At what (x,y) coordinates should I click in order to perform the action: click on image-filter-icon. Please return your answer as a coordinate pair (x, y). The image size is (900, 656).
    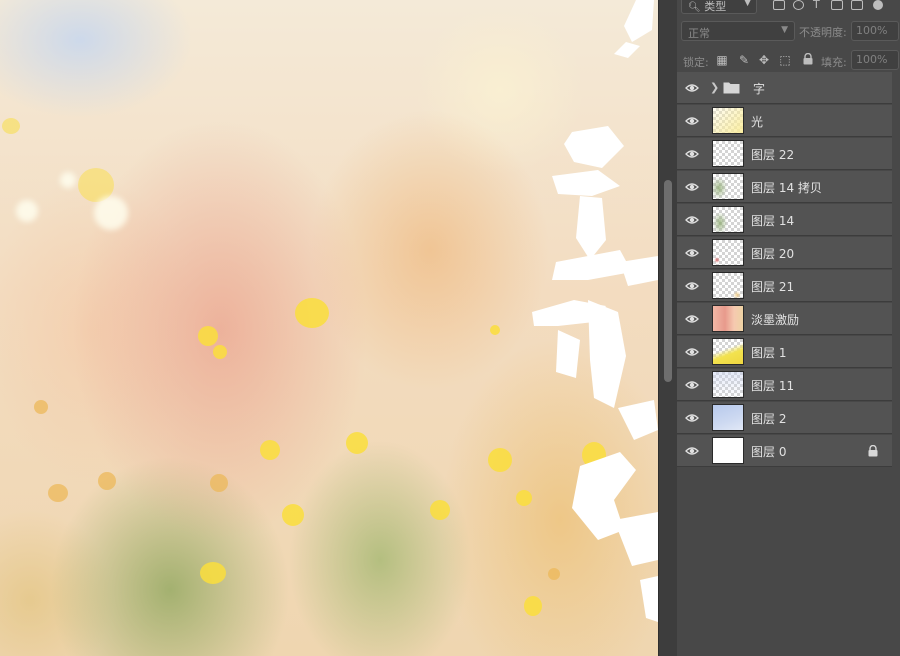
    Looking at the image, I should click on (779, 5).